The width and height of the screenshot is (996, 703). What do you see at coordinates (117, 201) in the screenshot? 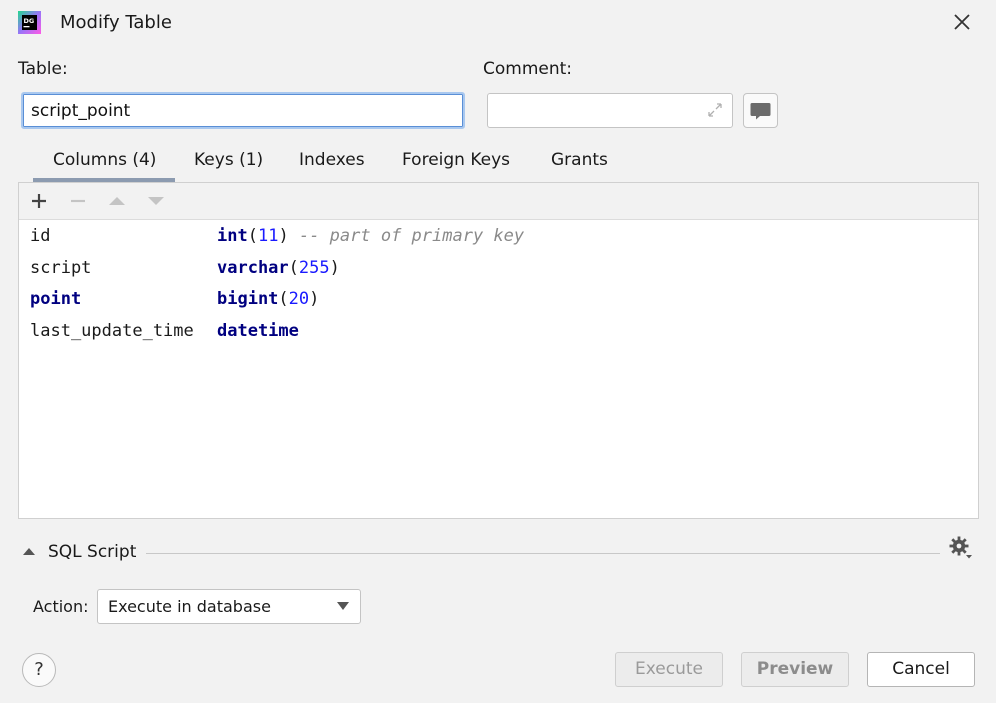
I see `move-up-icon` at bounding box center [117, 201].